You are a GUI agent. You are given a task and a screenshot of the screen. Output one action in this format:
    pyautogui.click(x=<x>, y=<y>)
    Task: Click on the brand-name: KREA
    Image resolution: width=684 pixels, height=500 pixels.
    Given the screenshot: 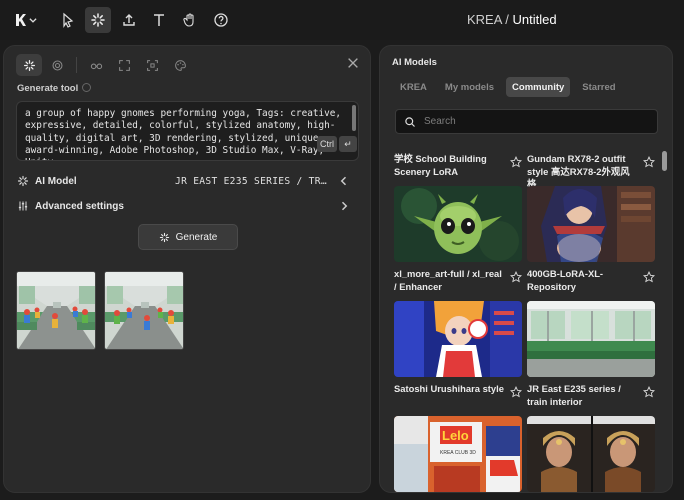 What is the action you would take?
    pyautogui.click(x=484, y=19)
    